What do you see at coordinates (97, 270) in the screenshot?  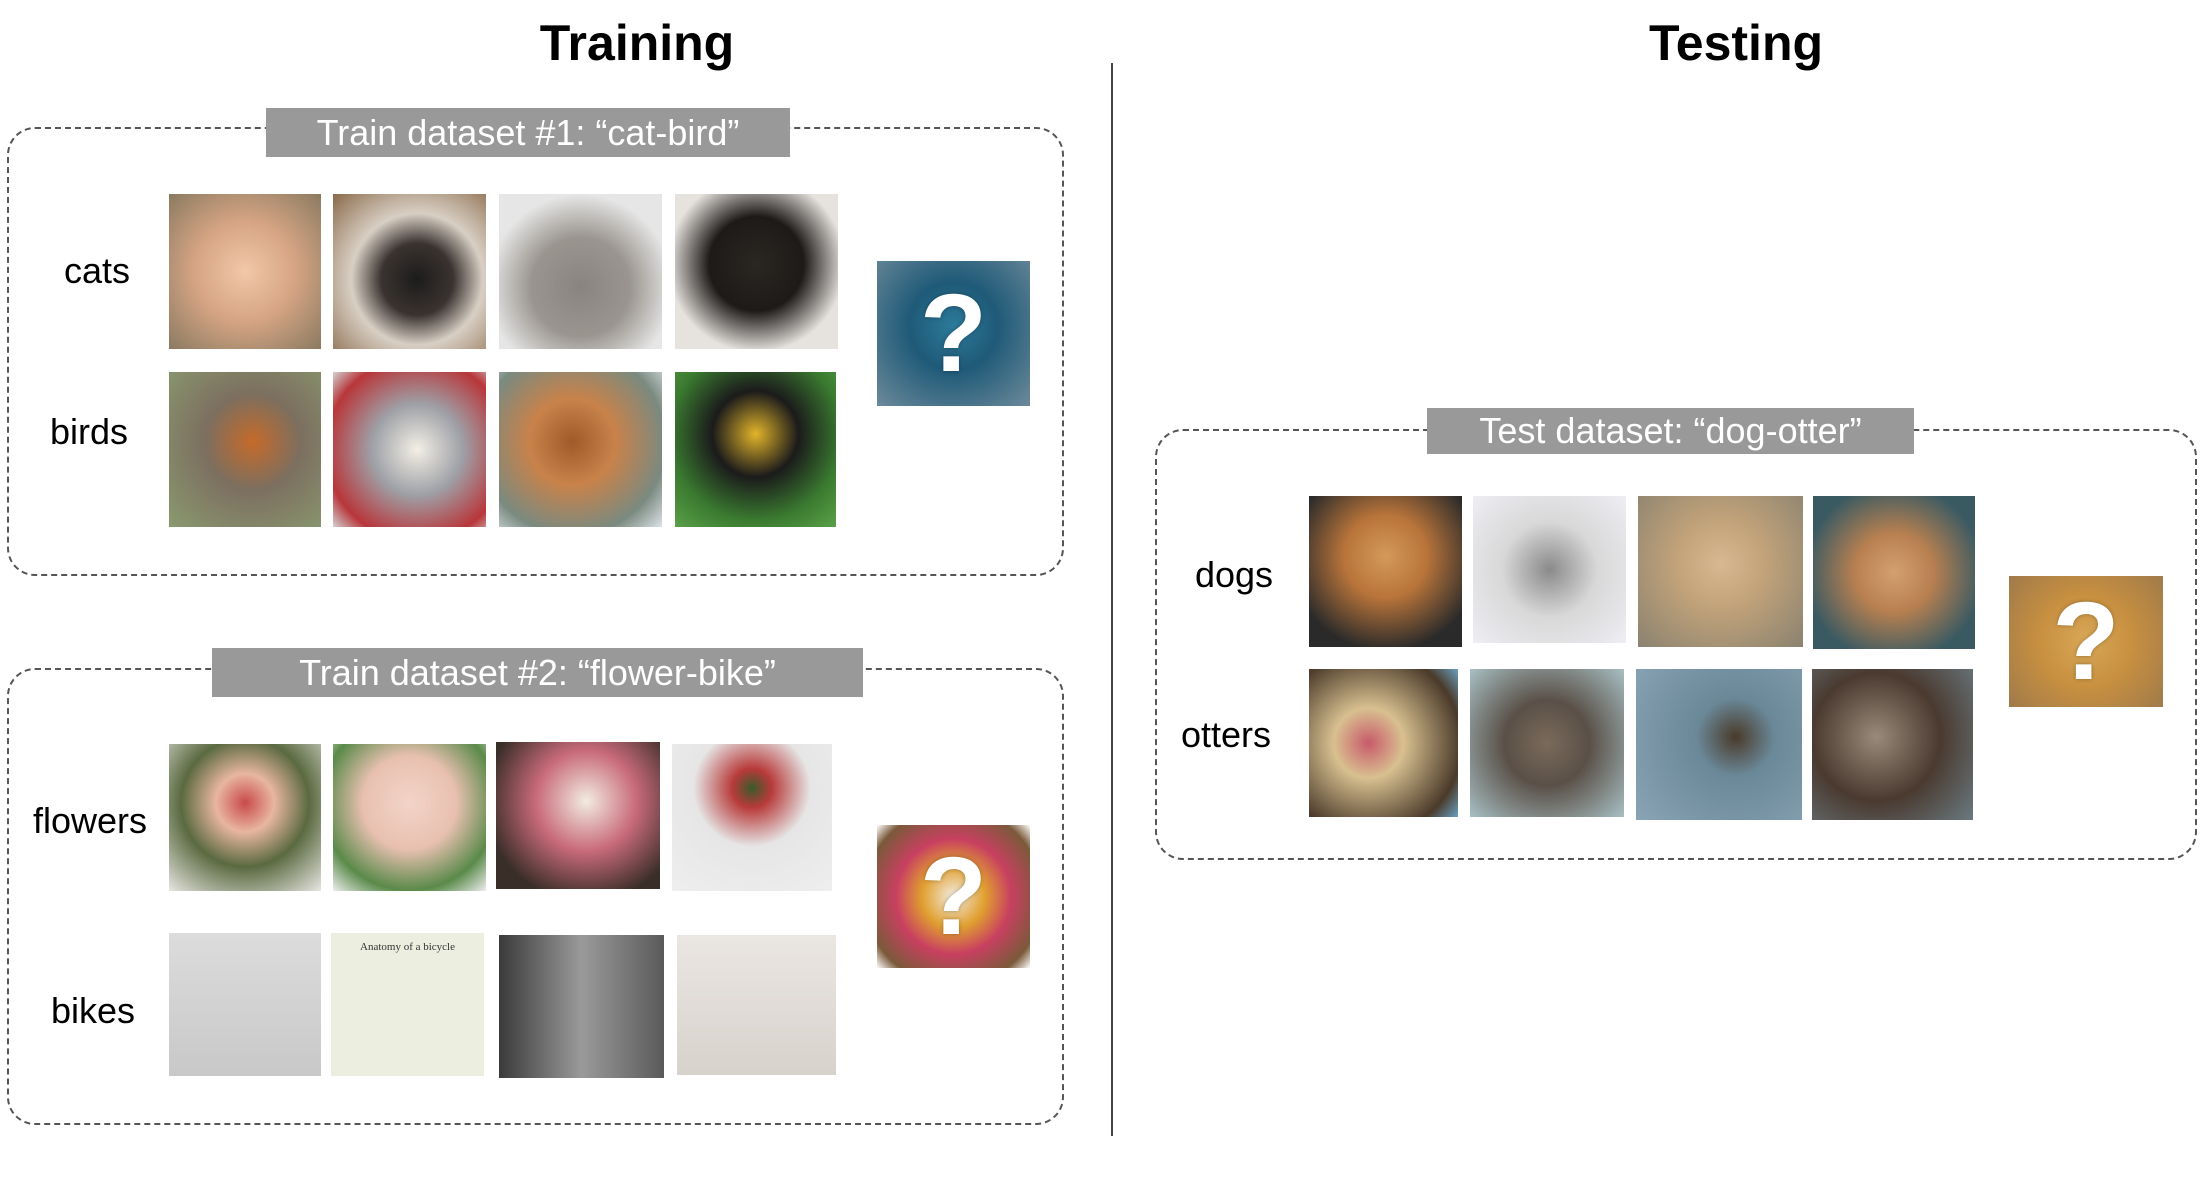 I see `class-label-cats: cats` at bounding box center [97, 270].